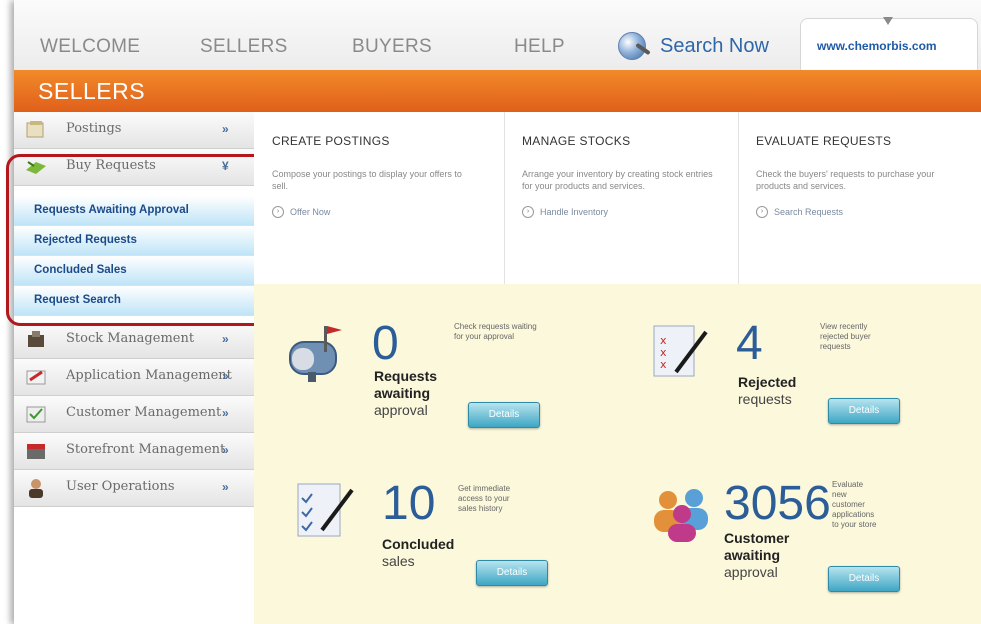 This screenshot has width=981, height=624. What do you see at coordinates (418, 544) in the screenshot?
I see `card-label-bold: Concluded` at bounding box center [418, 544].